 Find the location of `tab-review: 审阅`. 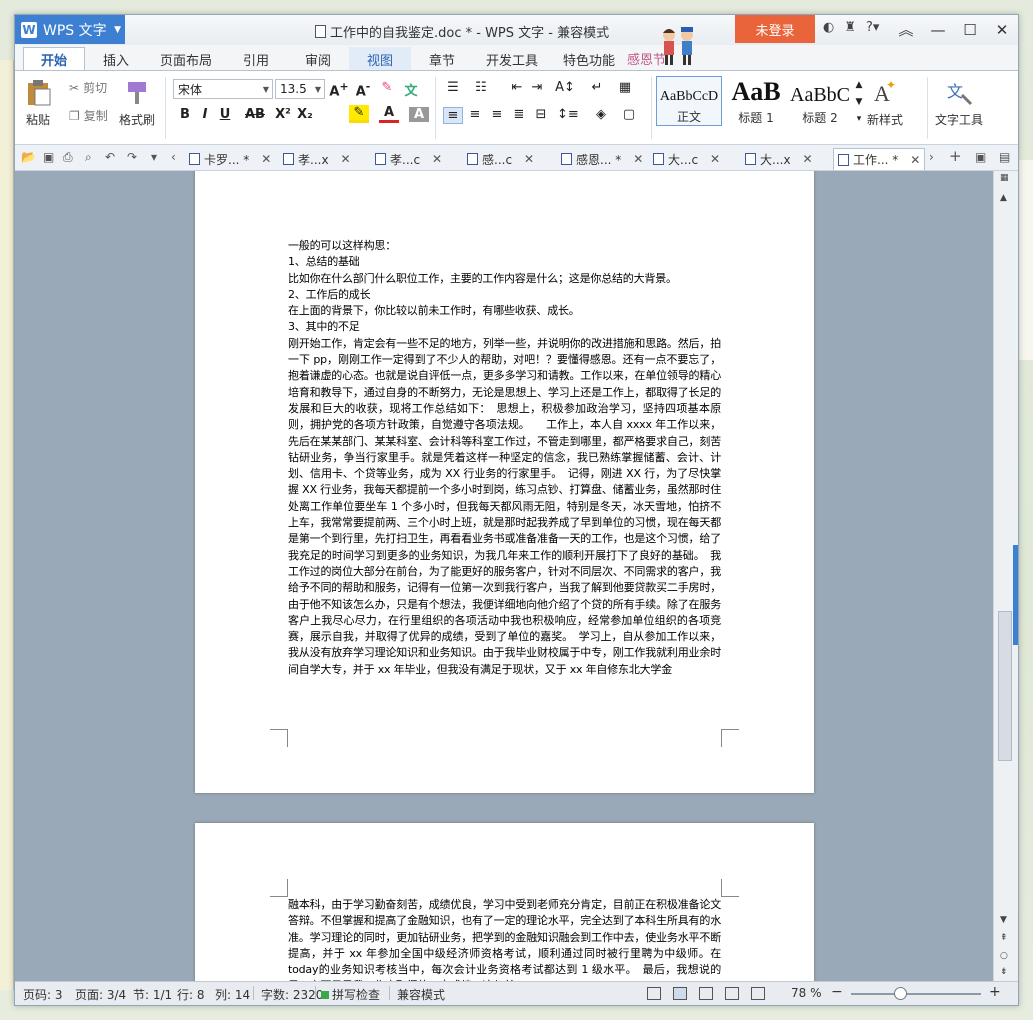

tab-review: 审阅 is located at coordinates (318, 59).